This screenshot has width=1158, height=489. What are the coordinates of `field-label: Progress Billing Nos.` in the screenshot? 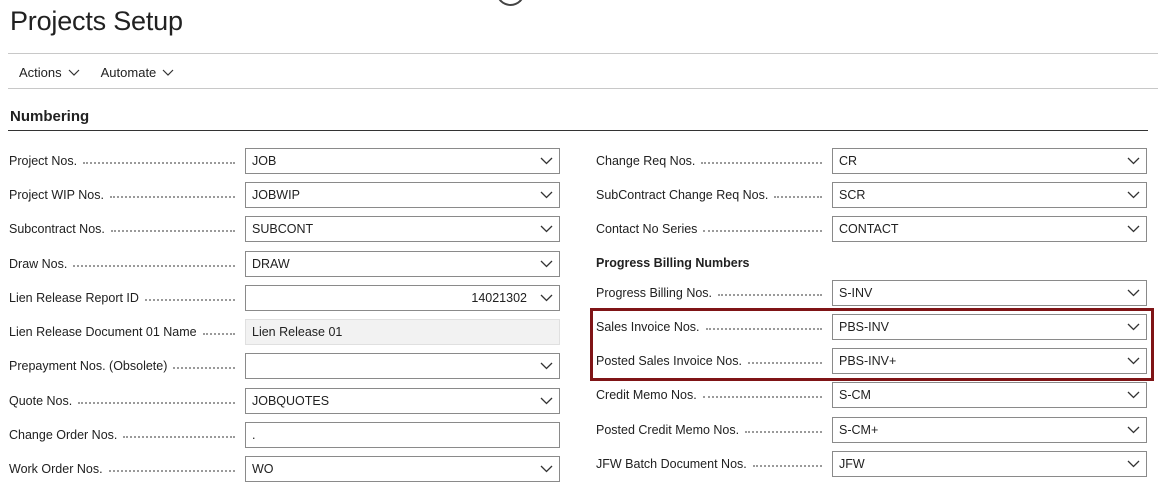 It's located at (712, 293).